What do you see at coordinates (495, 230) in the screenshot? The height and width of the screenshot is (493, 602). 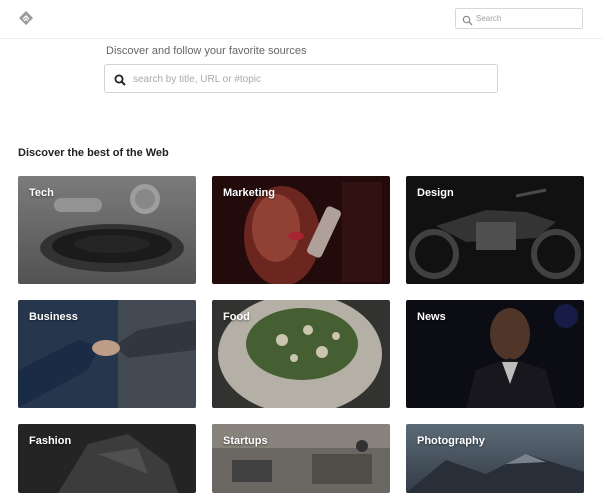 I see `category-tile-design: Design` at bounding box center [495, 230].